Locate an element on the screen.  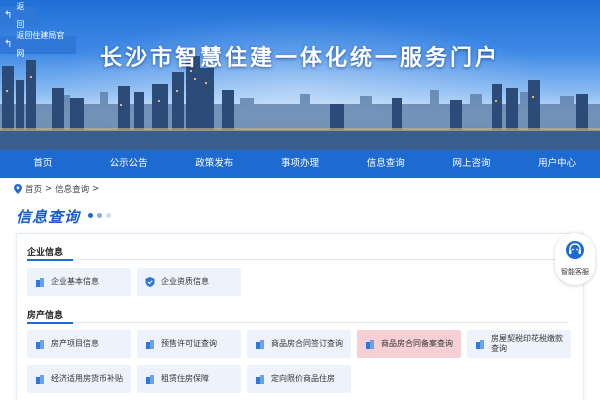
card-contract-signing-query: 商品房合同签订查询 is located at coordinates (299, 344).